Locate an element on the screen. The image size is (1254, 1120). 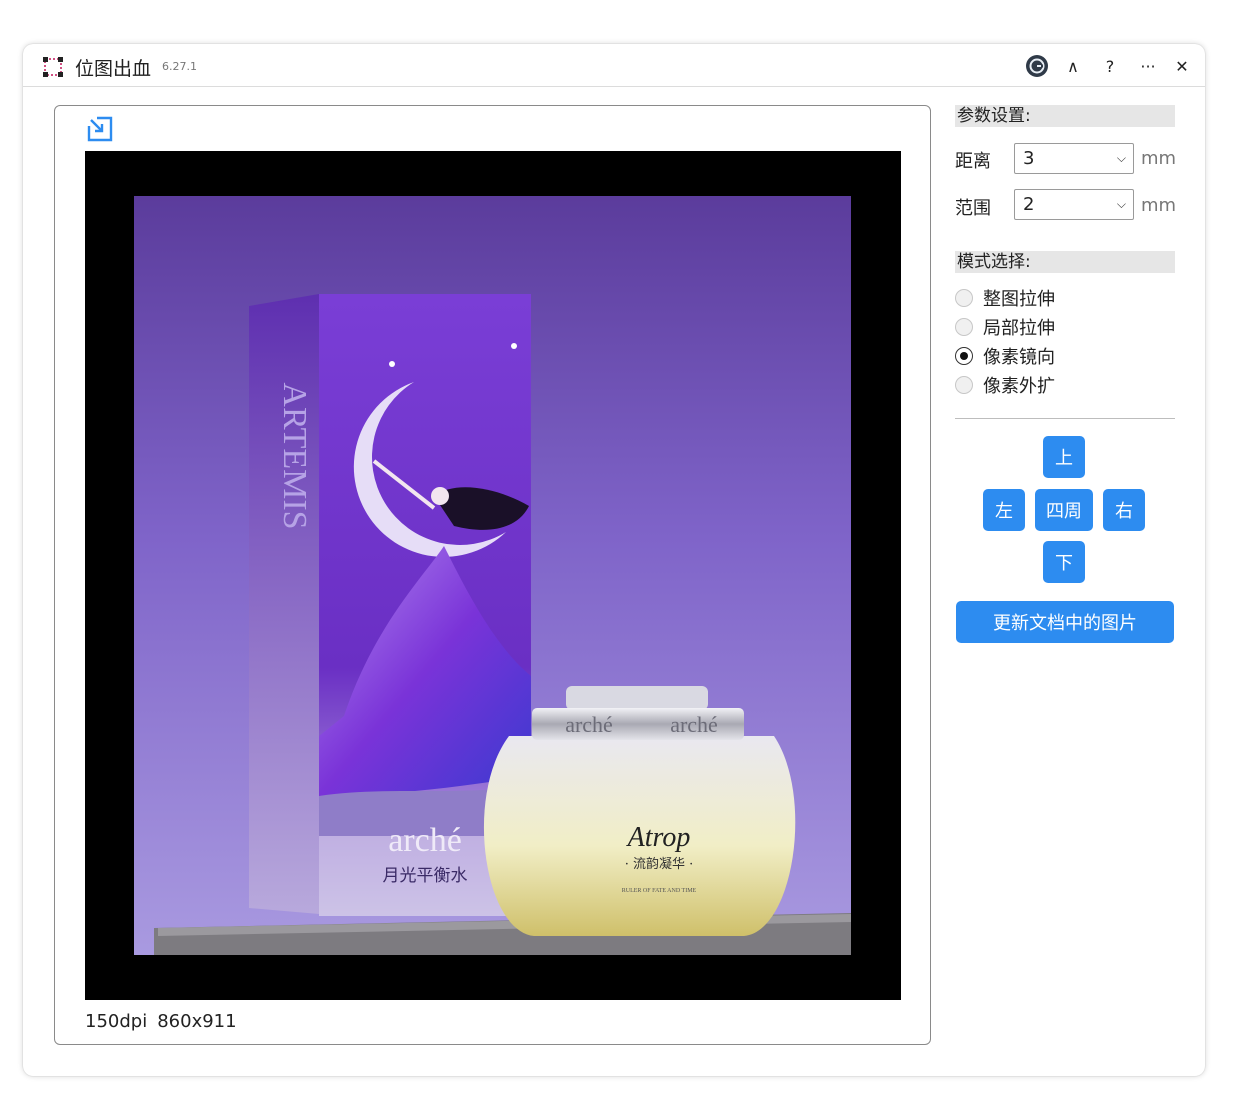
jar-small-text: RULER OF FATE AND TIME is located at coordinates (659, 891).